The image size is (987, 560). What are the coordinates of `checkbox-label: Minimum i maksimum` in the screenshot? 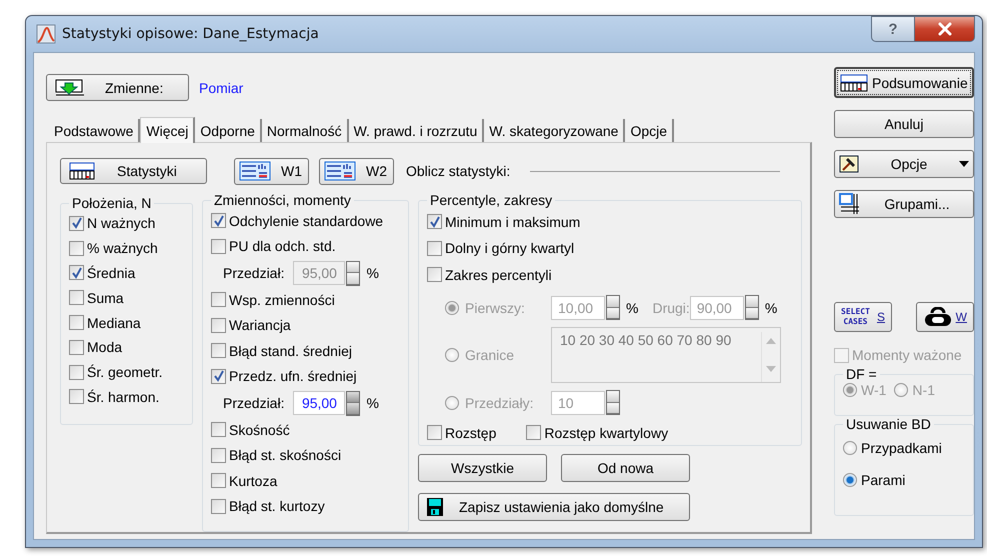 It's located at (512, 222).